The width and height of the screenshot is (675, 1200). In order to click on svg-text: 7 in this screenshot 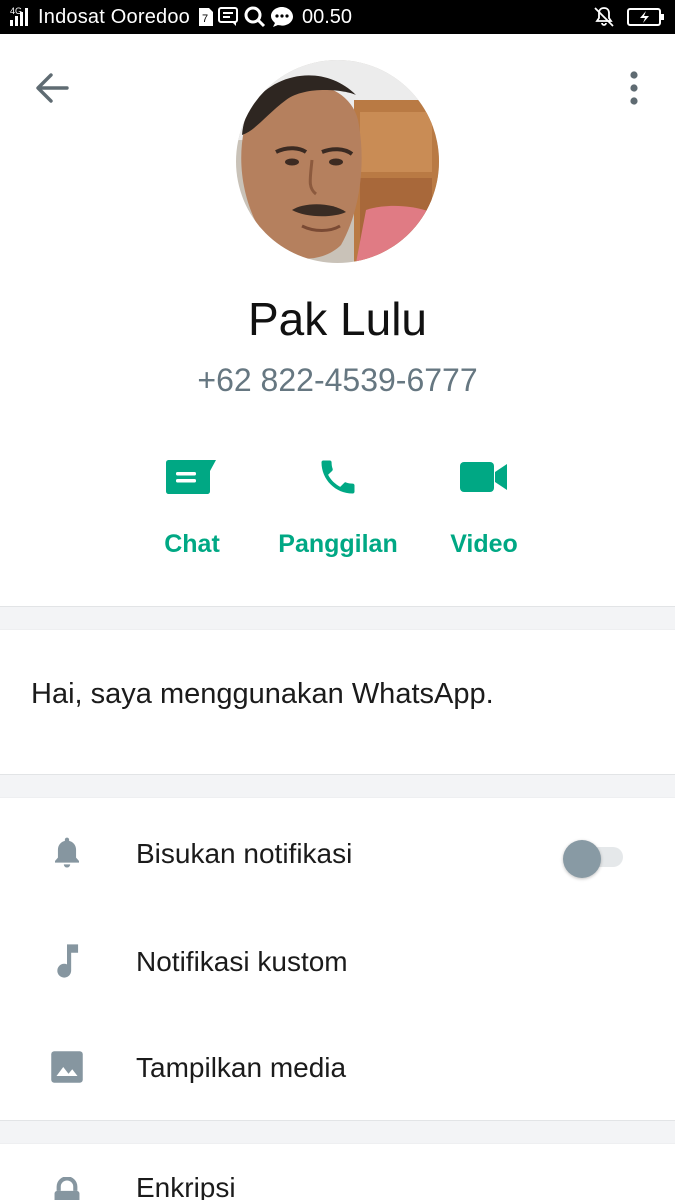, I will do `click(205, 19)`.